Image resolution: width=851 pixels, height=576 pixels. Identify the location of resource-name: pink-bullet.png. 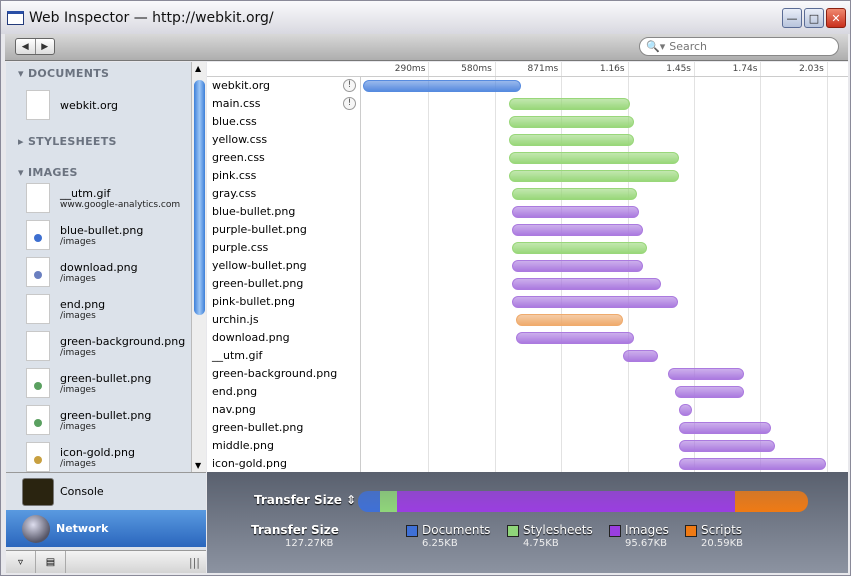
(253, 301).